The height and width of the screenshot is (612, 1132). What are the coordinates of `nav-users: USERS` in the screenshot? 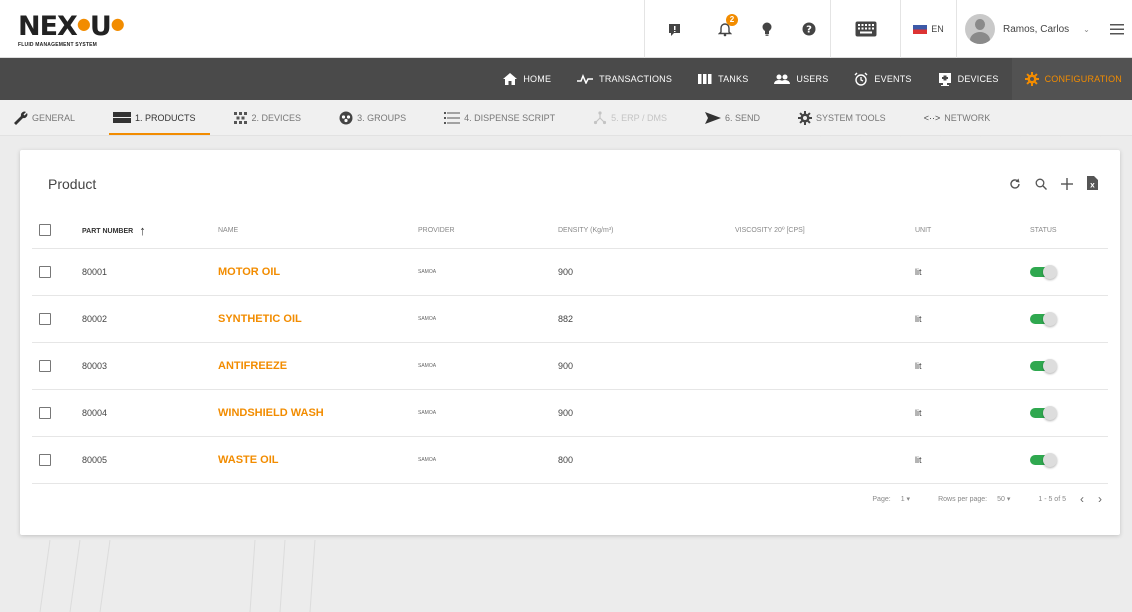 It's located at (801, 79).